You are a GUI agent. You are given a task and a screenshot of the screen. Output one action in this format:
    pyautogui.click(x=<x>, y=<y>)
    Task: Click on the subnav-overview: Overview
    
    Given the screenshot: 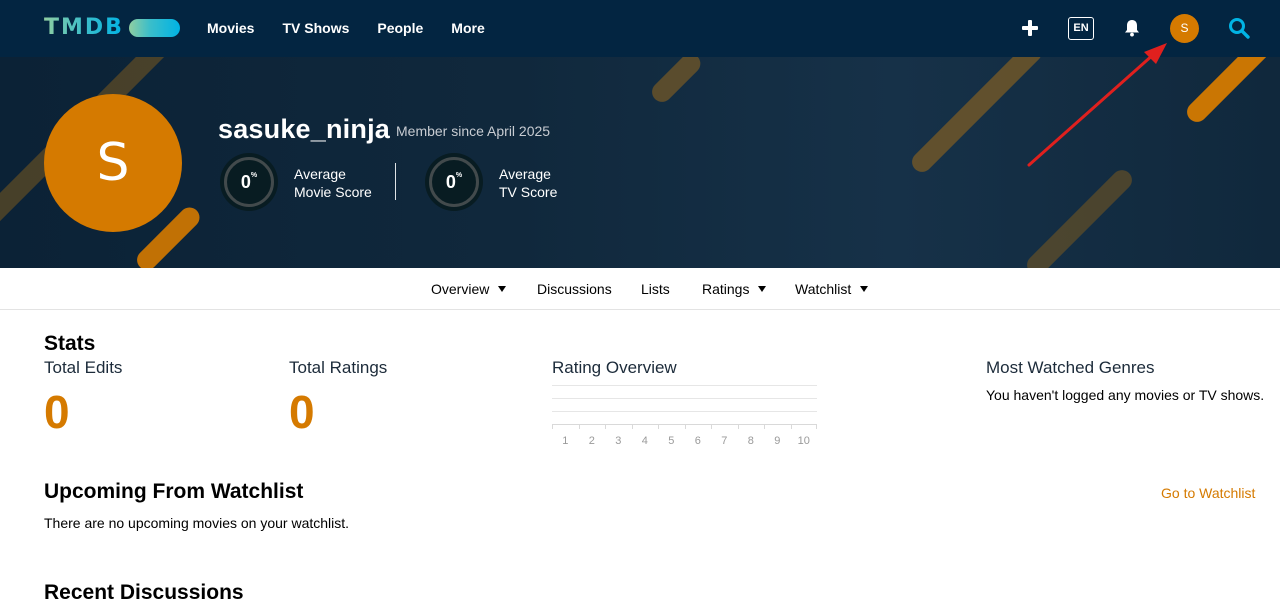 What is the action you would take?
    pyautogui.click(x=469, y=289)
    